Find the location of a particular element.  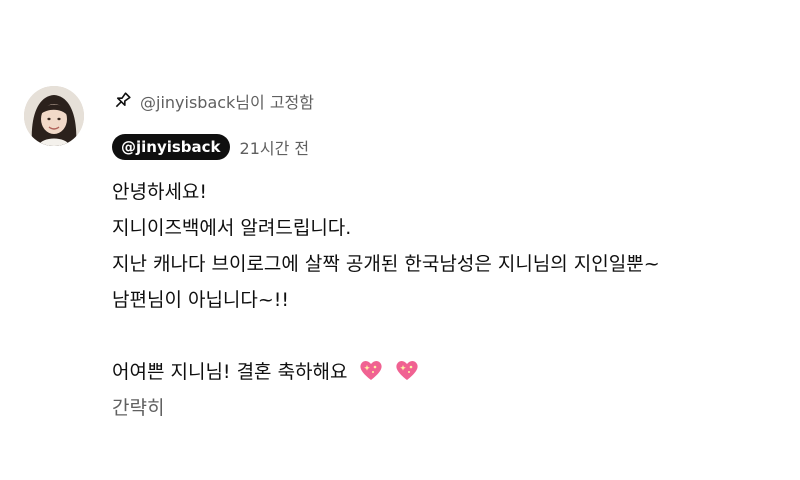

comment-line-with-emoji: 어여쁜 지니님! 결혼 축하해요 is located at coordinates (447, 372).